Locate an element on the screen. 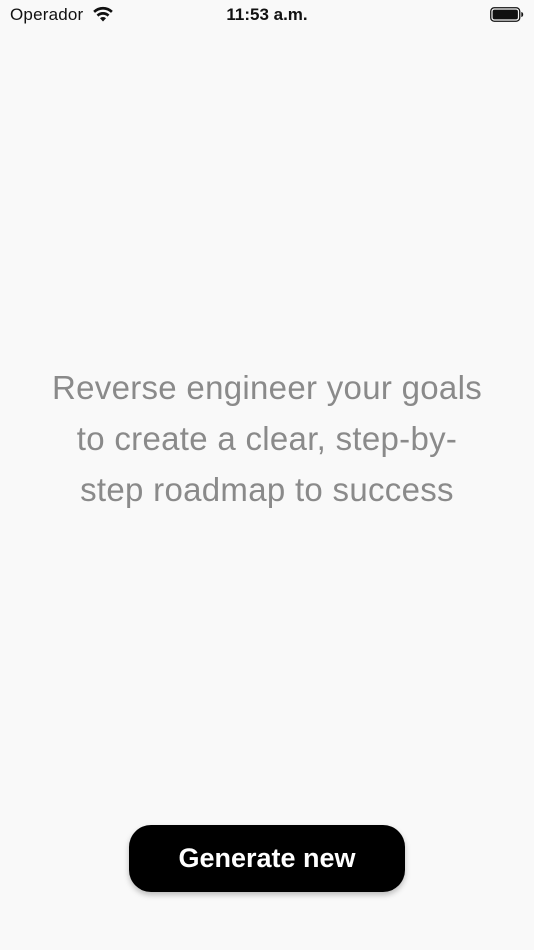  tagline-line-2: to create a clear, step-by- is located at coordinates (267, 438).